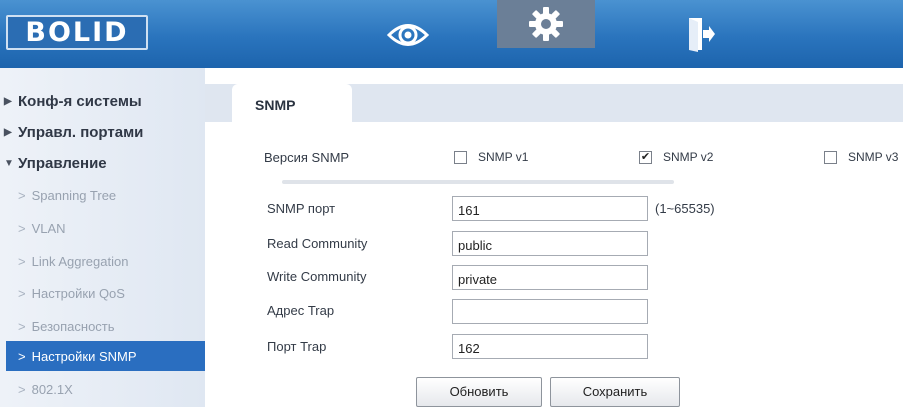 The image size is (903, 407). Describe the element at coordinates (550, 346) in the screenshot. I see `trap-port-input: 162` at that location.